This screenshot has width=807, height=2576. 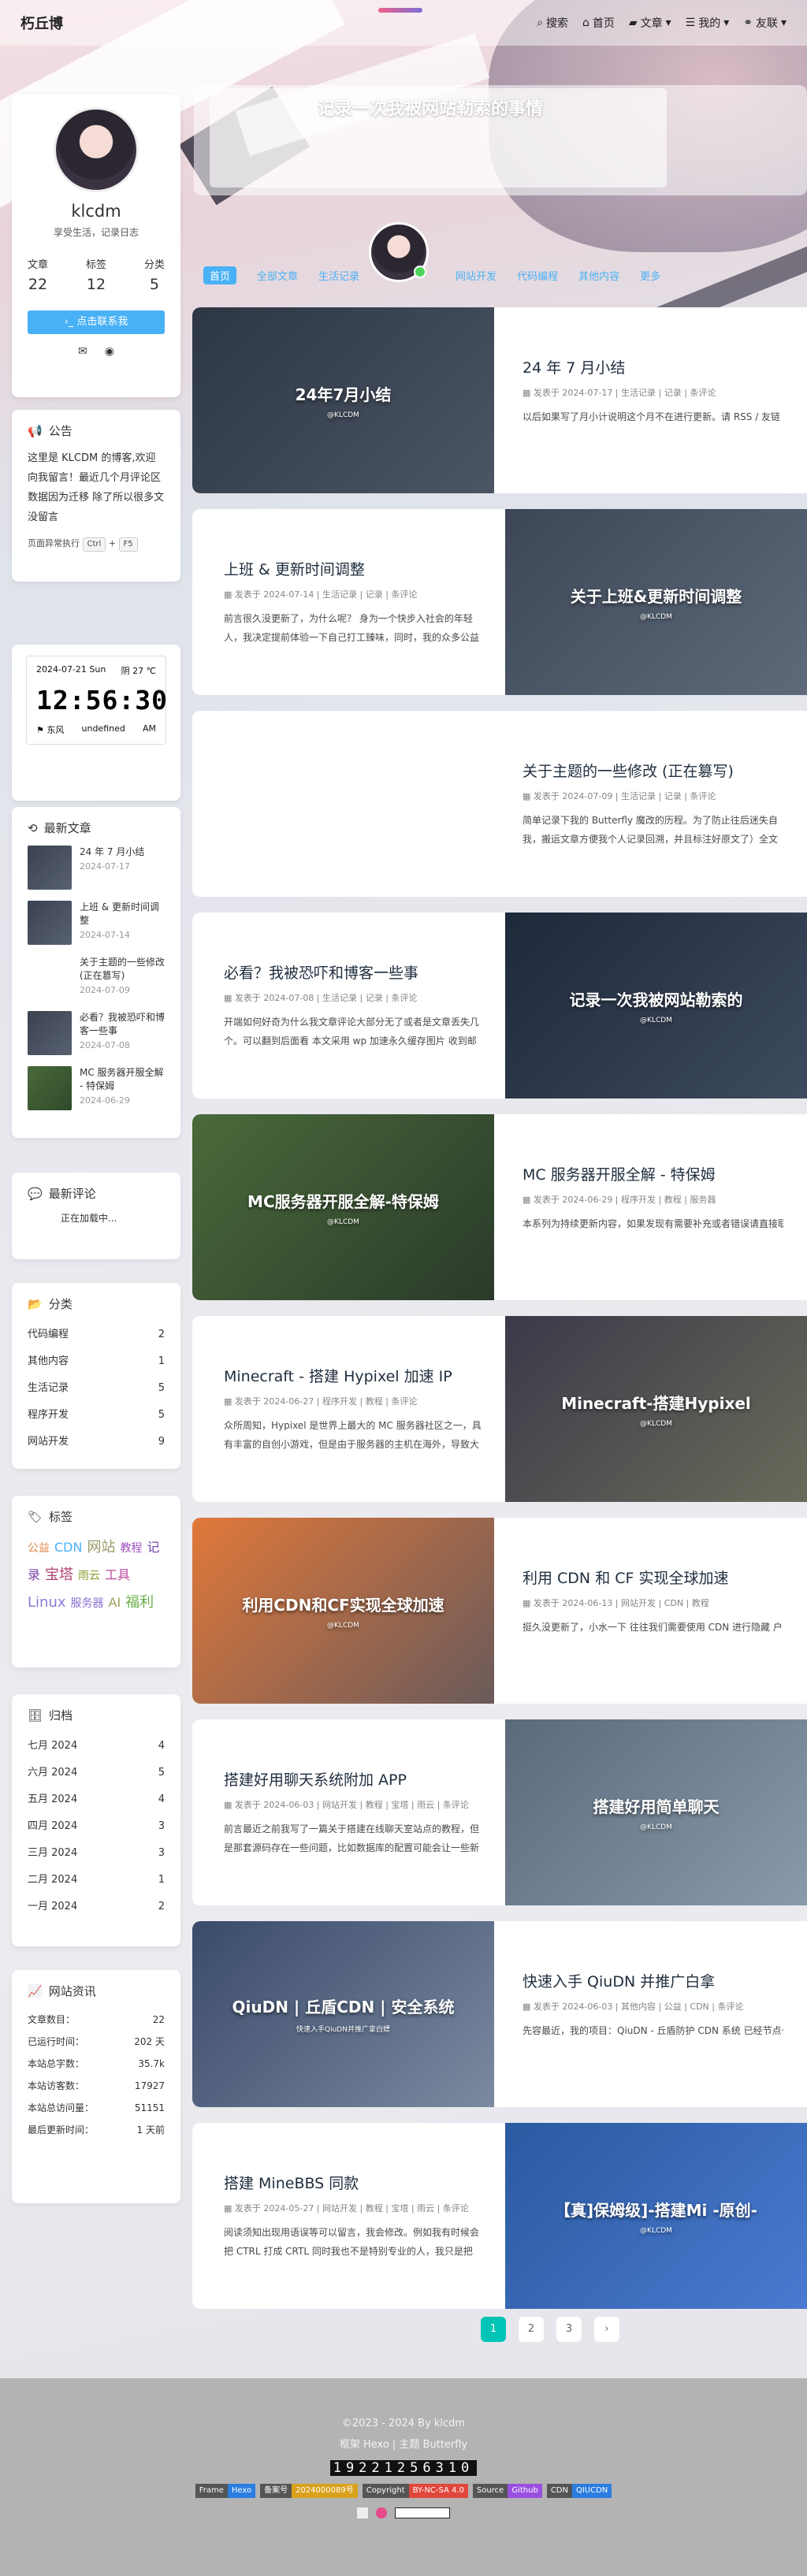 What do you see at coordinates (101, 1547) in the screenshot?
I see `tag-item: 网站` at bounding box center [101, 1547].